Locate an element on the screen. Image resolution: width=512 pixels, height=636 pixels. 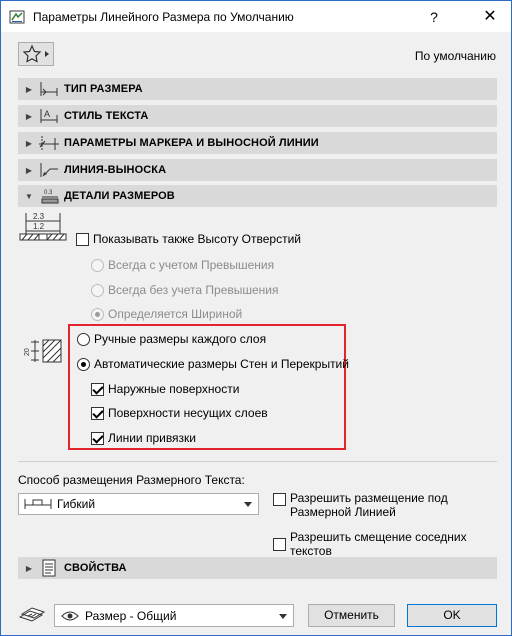
icon-bottom-label: 1.2 is located at coordinates (39, 226).